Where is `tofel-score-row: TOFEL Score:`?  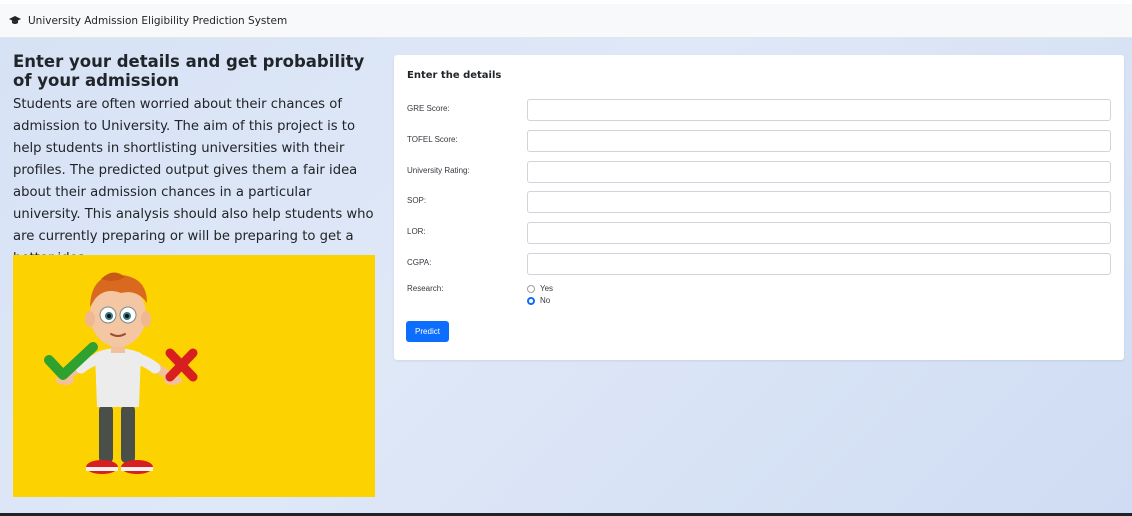 tofel-score-row: TOFEL Score: is located at coordinates (759, 141).